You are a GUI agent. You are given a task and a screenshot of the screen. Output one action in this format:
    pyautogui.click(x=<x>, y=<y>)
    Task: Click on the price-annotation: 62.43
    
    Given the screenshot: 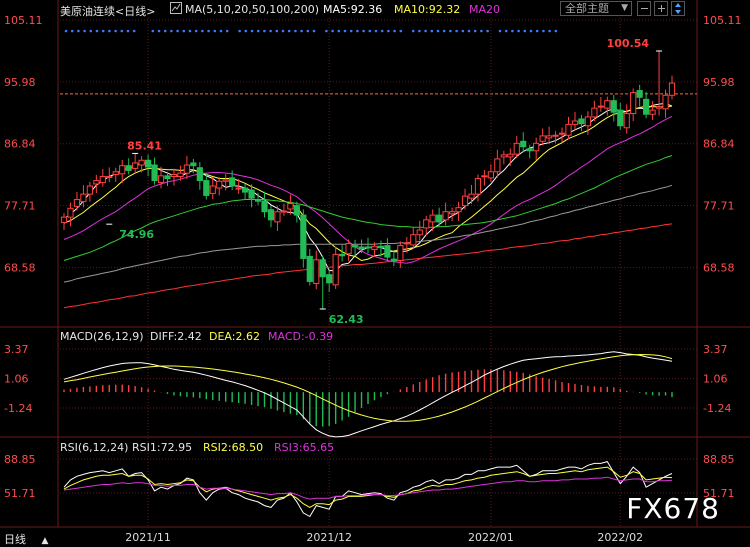 What is the action you would take?
    pyautogui.click(x=346, y=319)
    